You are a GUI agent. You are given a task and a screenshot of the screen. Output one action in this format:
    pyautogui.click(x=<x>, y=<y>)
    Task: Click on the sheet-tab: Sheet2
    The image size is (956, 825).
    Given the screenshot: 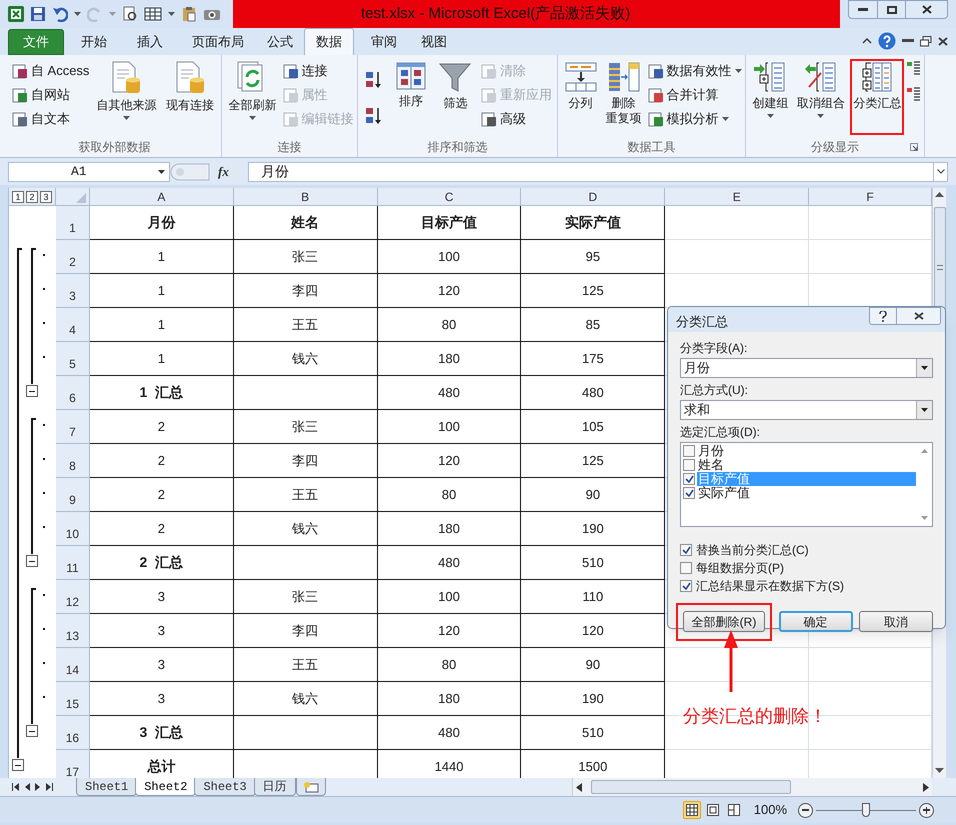 What is the action you would take?
    pyautogui.click(x=165, y=787)
    